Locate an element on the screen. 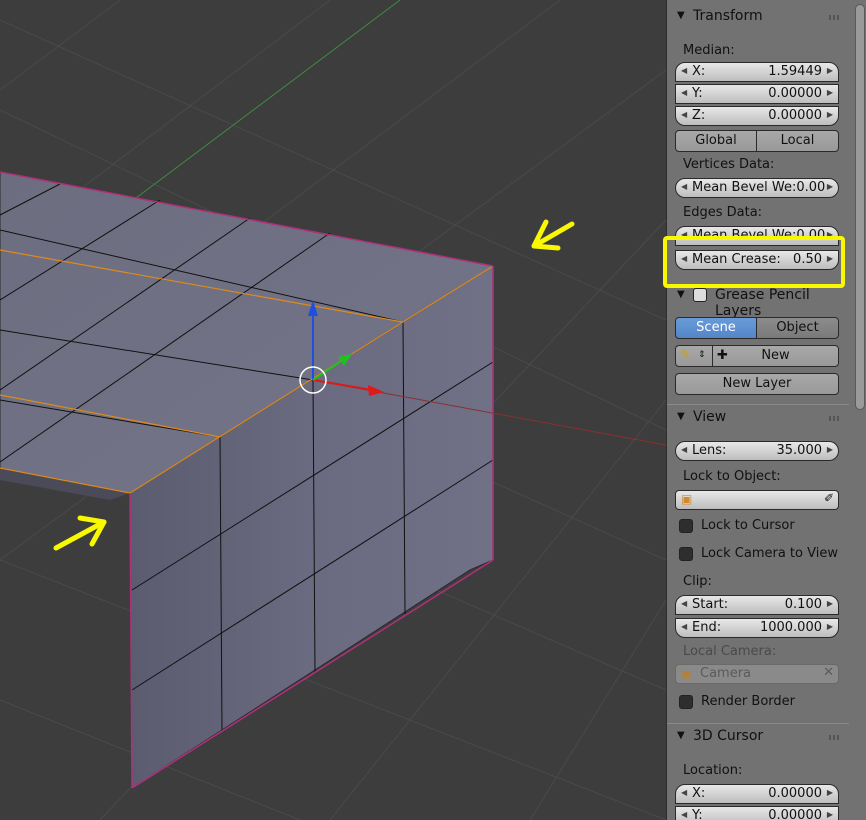  lock-cursor-checkbox is located at coordinates (686, 526).